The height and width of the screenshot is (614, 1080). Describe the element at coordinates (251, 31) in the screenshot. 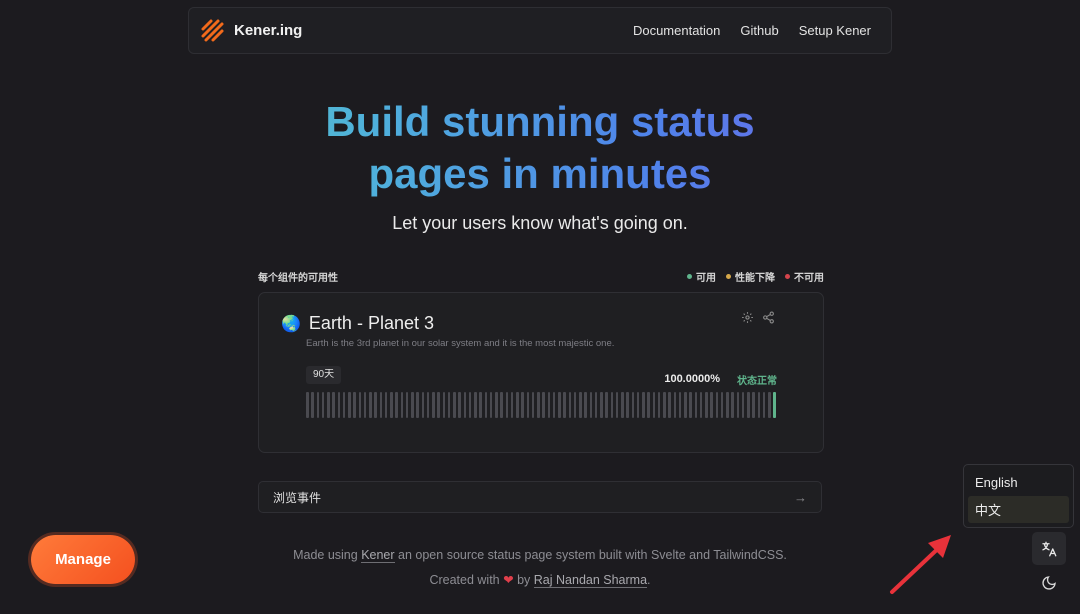

I see `brand-logo: Kener.ing` at that location.